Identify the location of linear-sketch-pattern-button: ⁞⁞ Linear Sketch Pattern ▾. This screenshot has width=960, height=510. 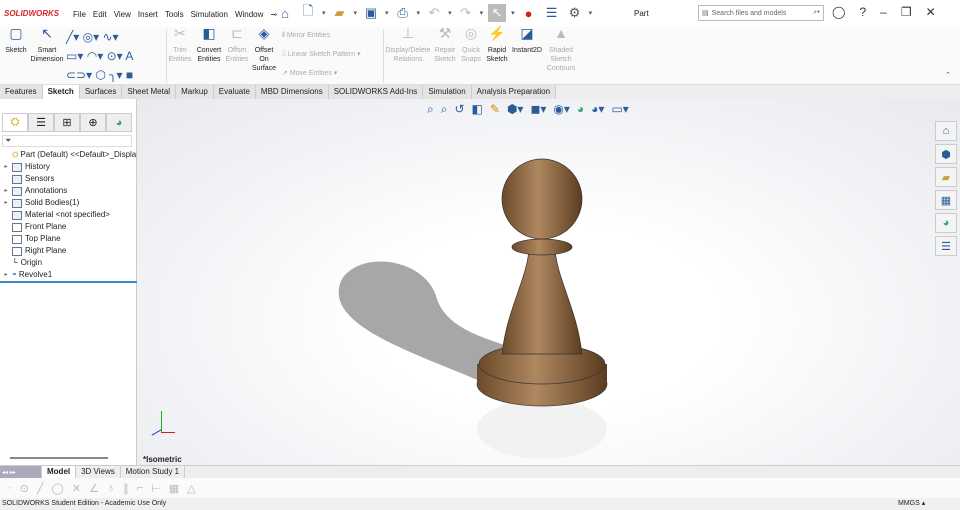
(321, 54).